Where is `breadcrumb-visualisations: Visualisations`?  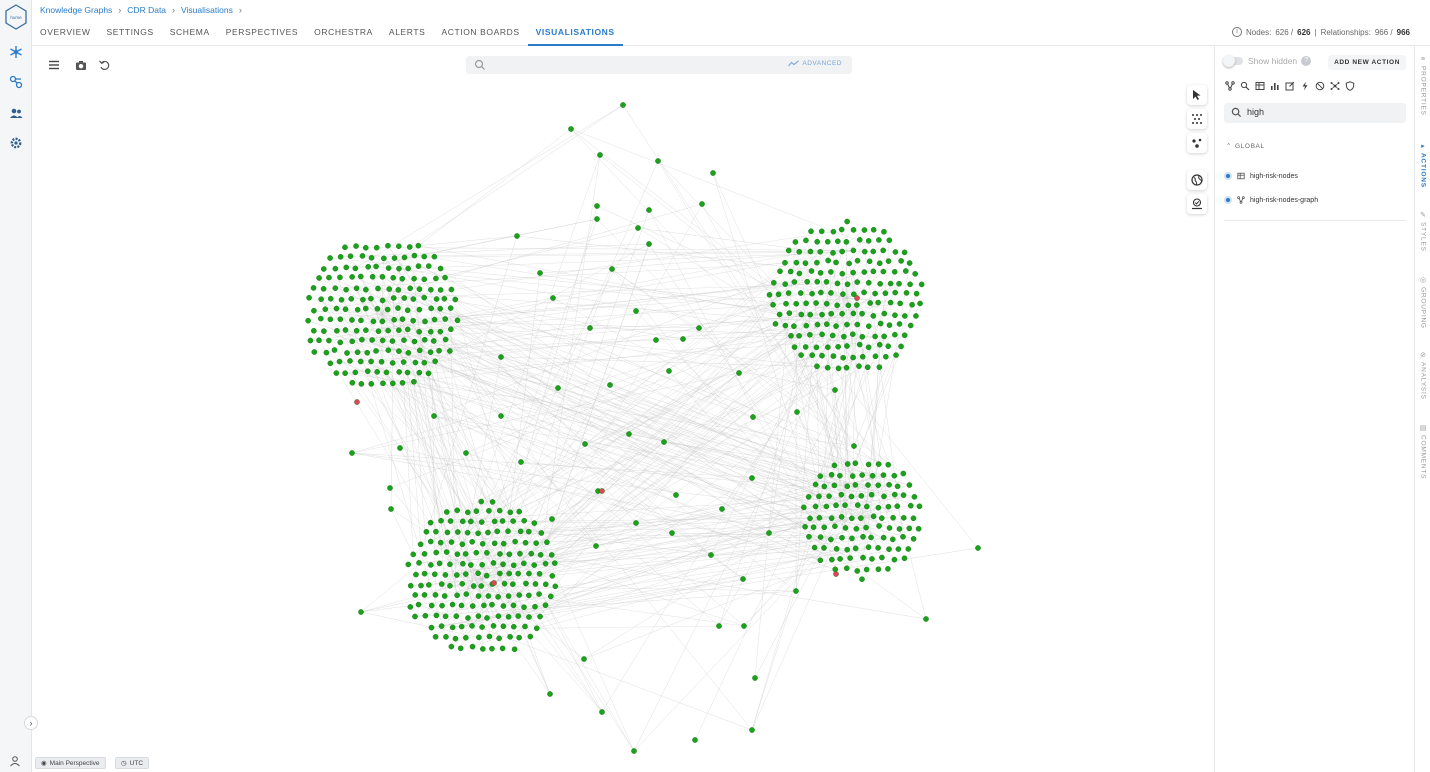 breadcrumb-visualisations: Visualisations is located at coordinates (207, 10).